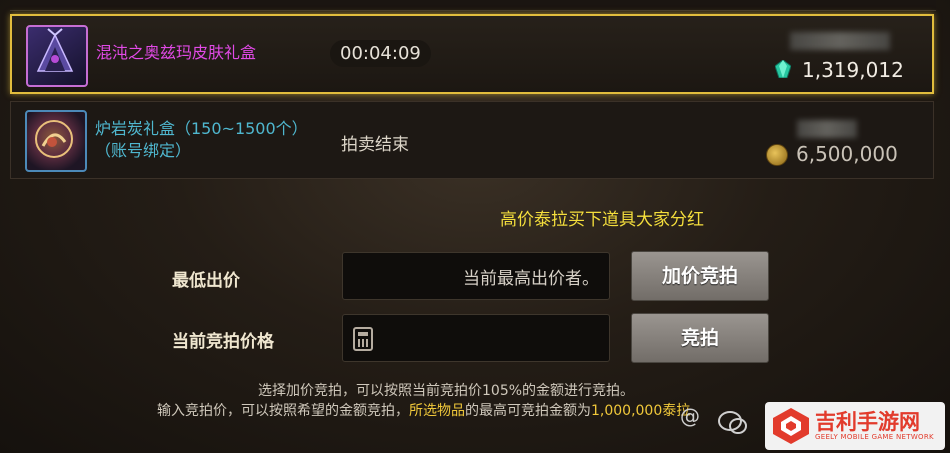 This screenshot has height=453, width=950. What do you see at coordinates (446, 391) in the screenshot?
I see `info-line-1: 选择加价竞拍，可以按照当前竞拍价105%的金额进行竞拍。` at bounding box center [446, 391].